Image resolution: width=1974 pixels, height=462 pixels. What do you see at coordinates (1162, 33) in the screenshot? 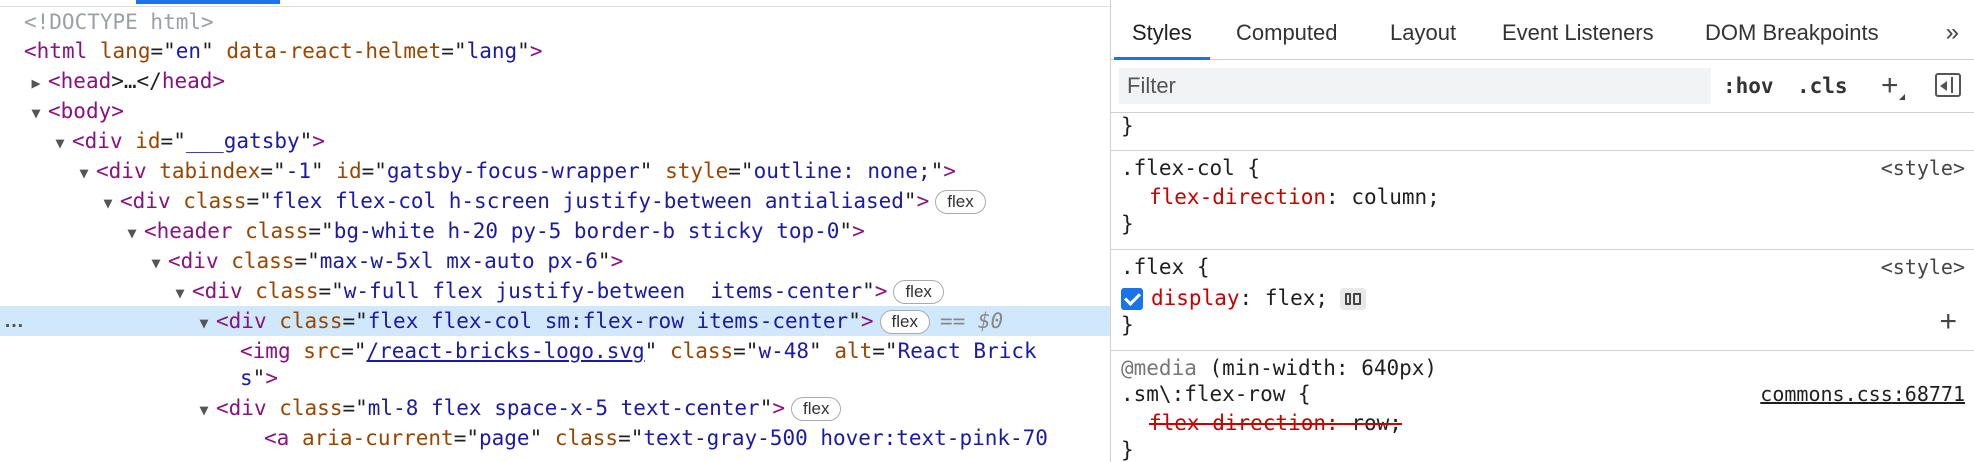
I see `tab-styles: Styles` at bounding box center [1162, 33].